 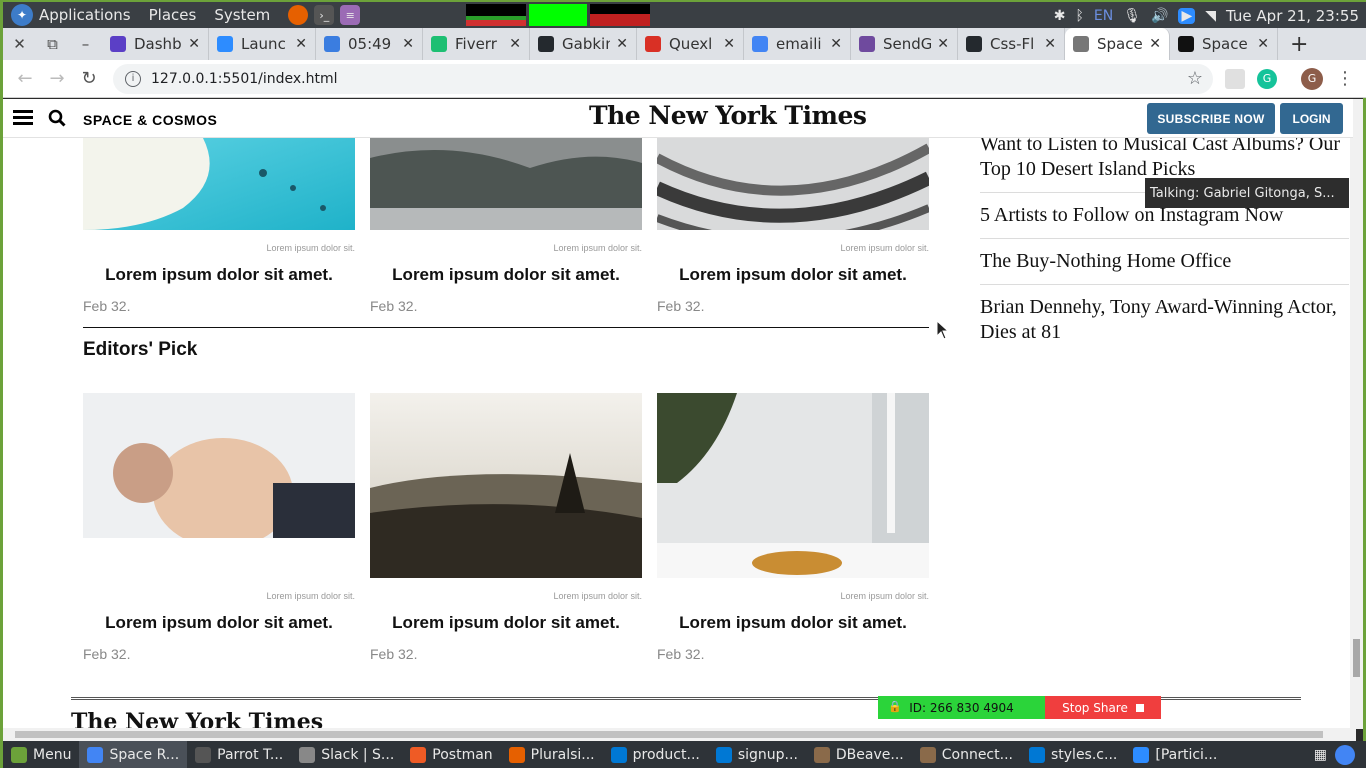 What do you see at coordinates (1159, 16) in the screenshot?
I see `volume-icon: 🔊` at bounding box center [1159, 16].